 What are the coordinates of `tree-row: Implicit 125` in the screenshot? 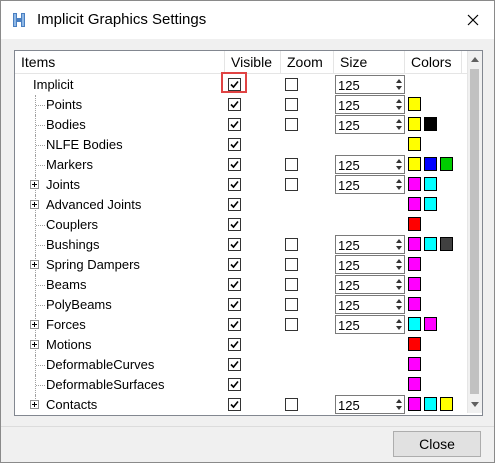 It's located at (241, 83).